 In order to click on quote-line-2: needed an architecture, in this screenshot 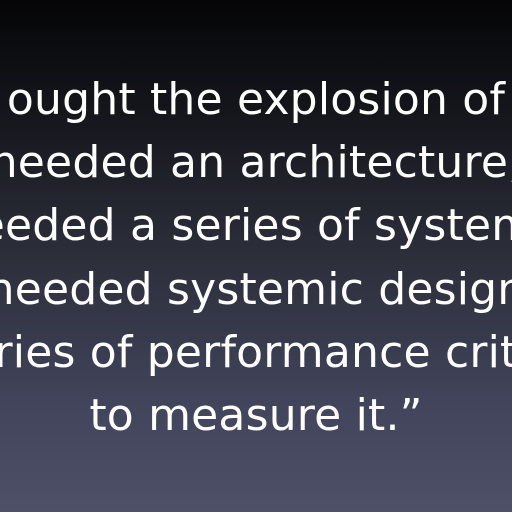, I will do `click(256, 162)`.